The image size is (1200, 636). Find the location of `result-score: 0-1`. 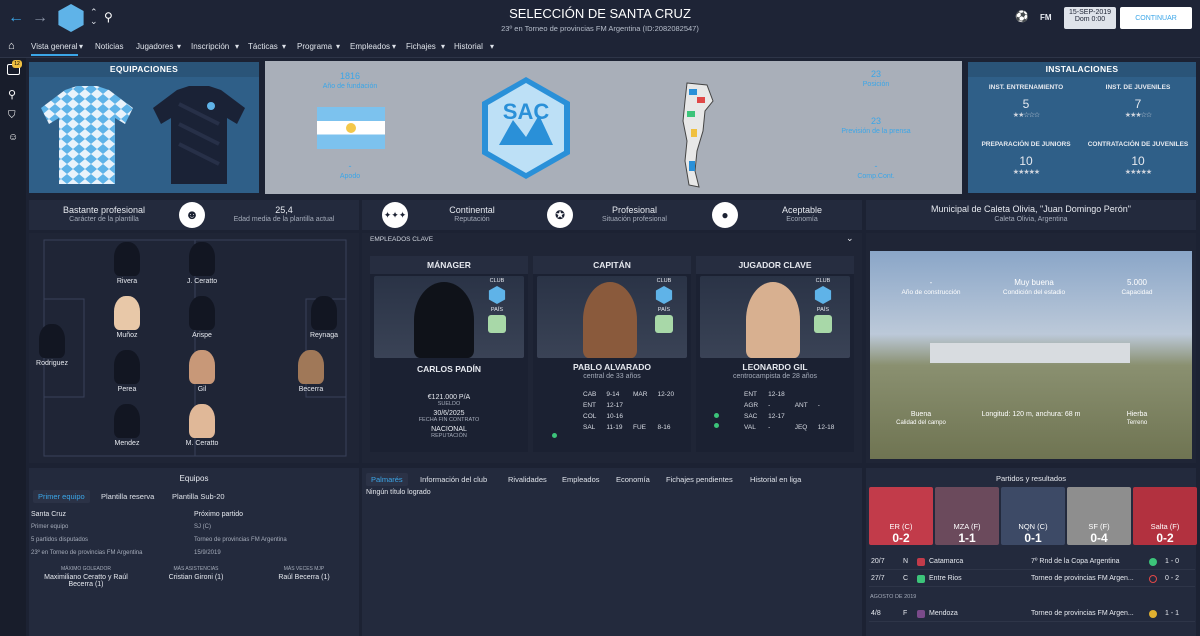

result-score: 0-1 is located at coordinates (1033, 538).